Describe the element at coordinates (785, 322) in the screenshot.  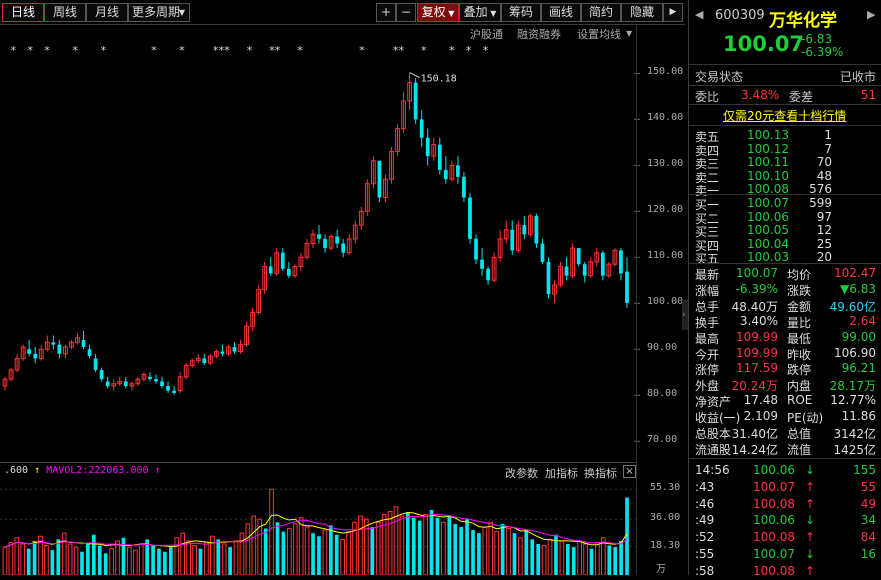
I see `stat-row: 换手 3.40% 量比 2.64` at that location.